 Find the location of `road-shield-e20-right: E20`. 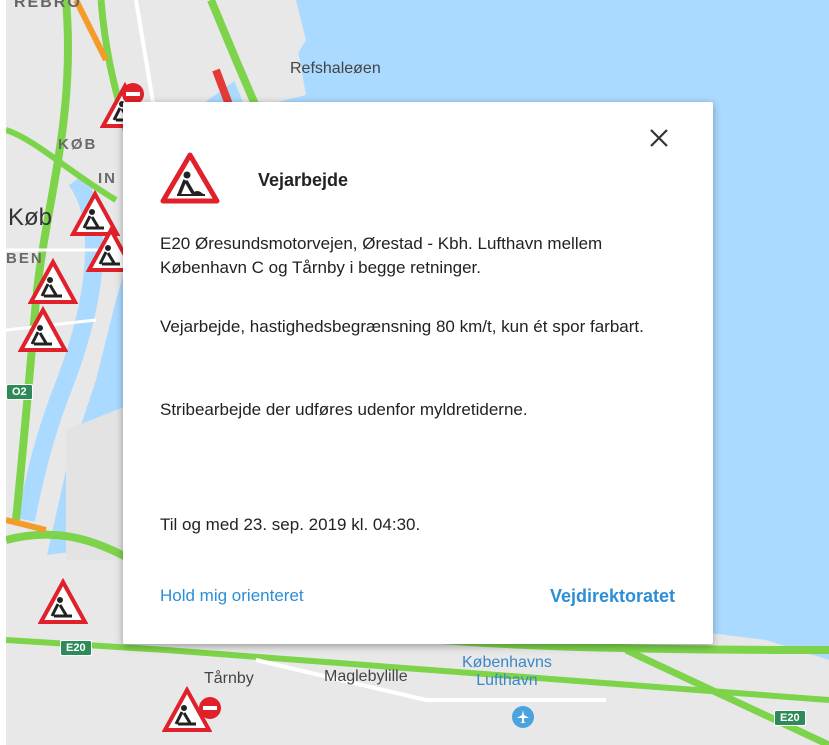

road-shield-e20-right: E20 is located at coordinates (790, 718).